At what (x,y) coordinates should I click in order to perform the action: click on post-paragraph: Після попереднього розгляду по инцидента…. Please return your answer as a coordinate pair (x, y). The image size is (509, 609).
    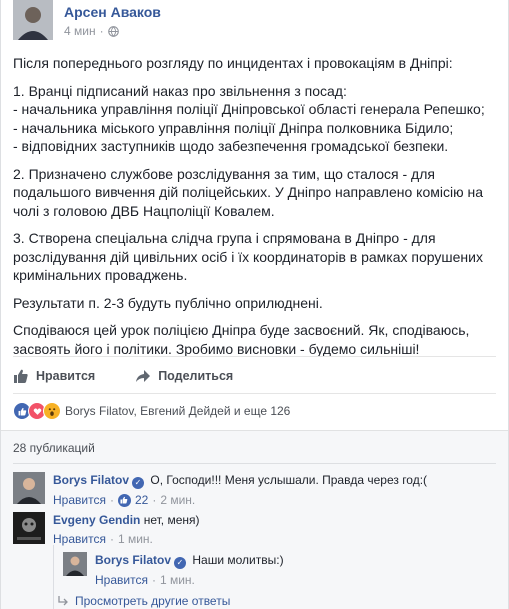
    Looking at the image, I should click on (233, 63).